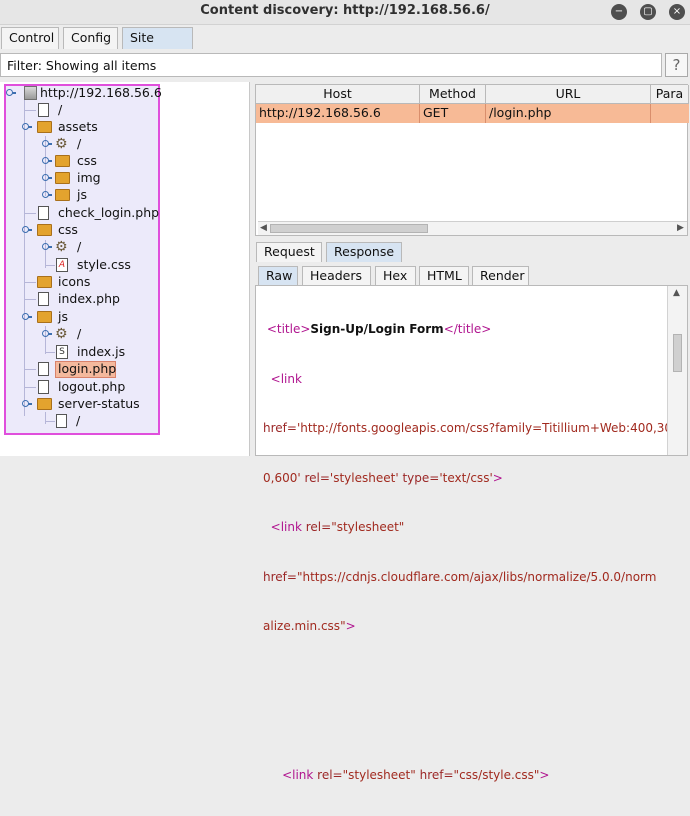 This screenshot has width=690, height=816. I want to click on tab-config: Config, so click(90, 38).